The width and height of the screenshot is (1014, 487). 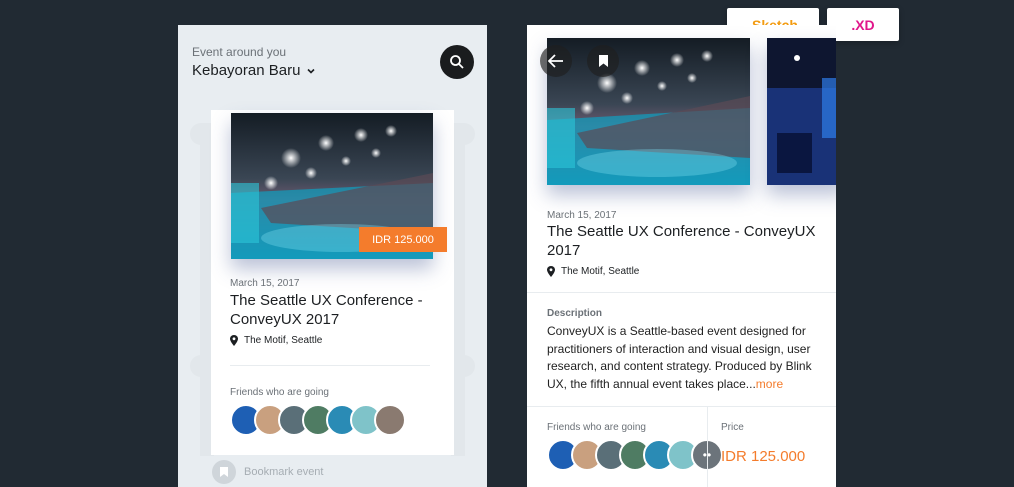 I want to click on back-button, so click(x=556, y=61).